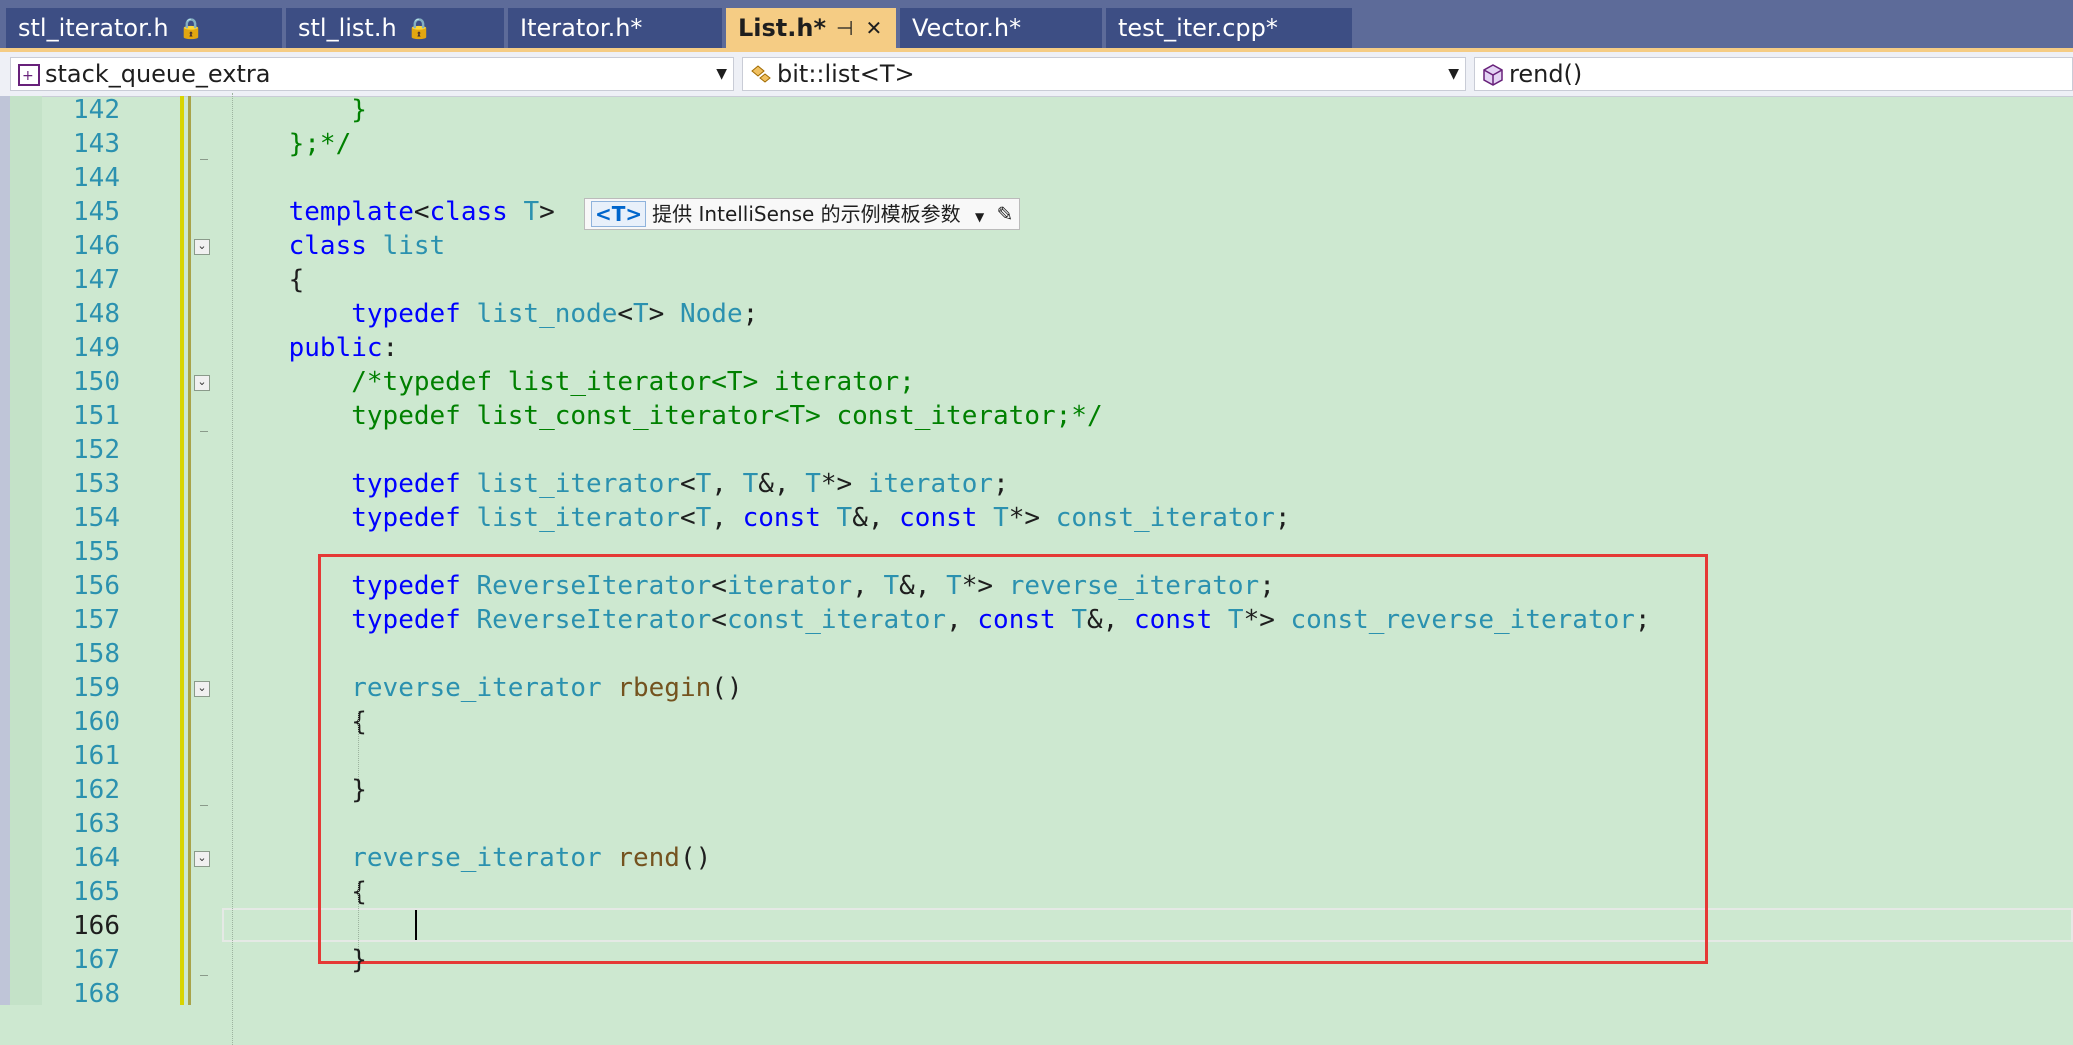 Image resolution: width=2073 pixels, height=1045 pixels. Describe the element at coordinates (96, 552) in the screenshot. I see `line-number: 155` at that location.